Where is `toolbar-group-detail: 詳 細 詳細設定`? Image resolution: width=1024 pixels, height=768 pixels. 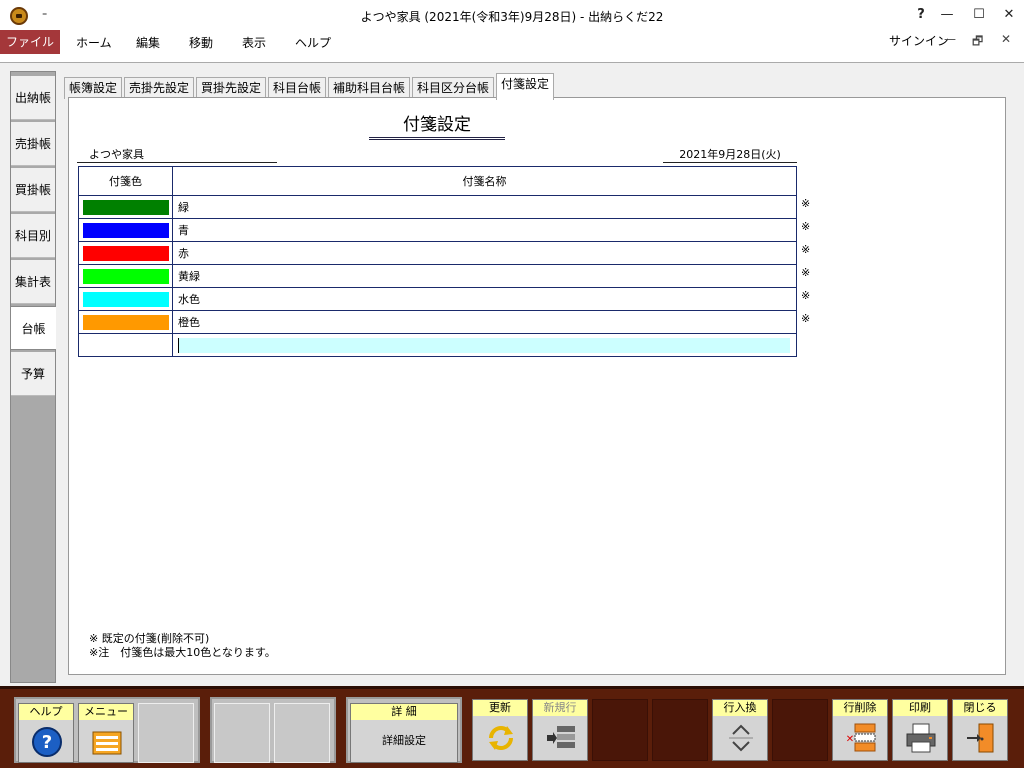
toolbar-group-detail: 詳 細 詳細設定 is located at coordinates (404, 730).